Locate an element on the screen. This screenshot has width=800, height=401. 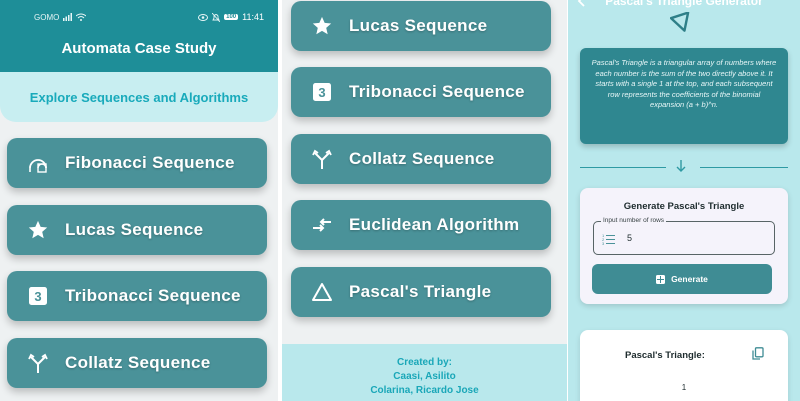
numbered-list-icon: 123 is located at coordinates (609, 241).